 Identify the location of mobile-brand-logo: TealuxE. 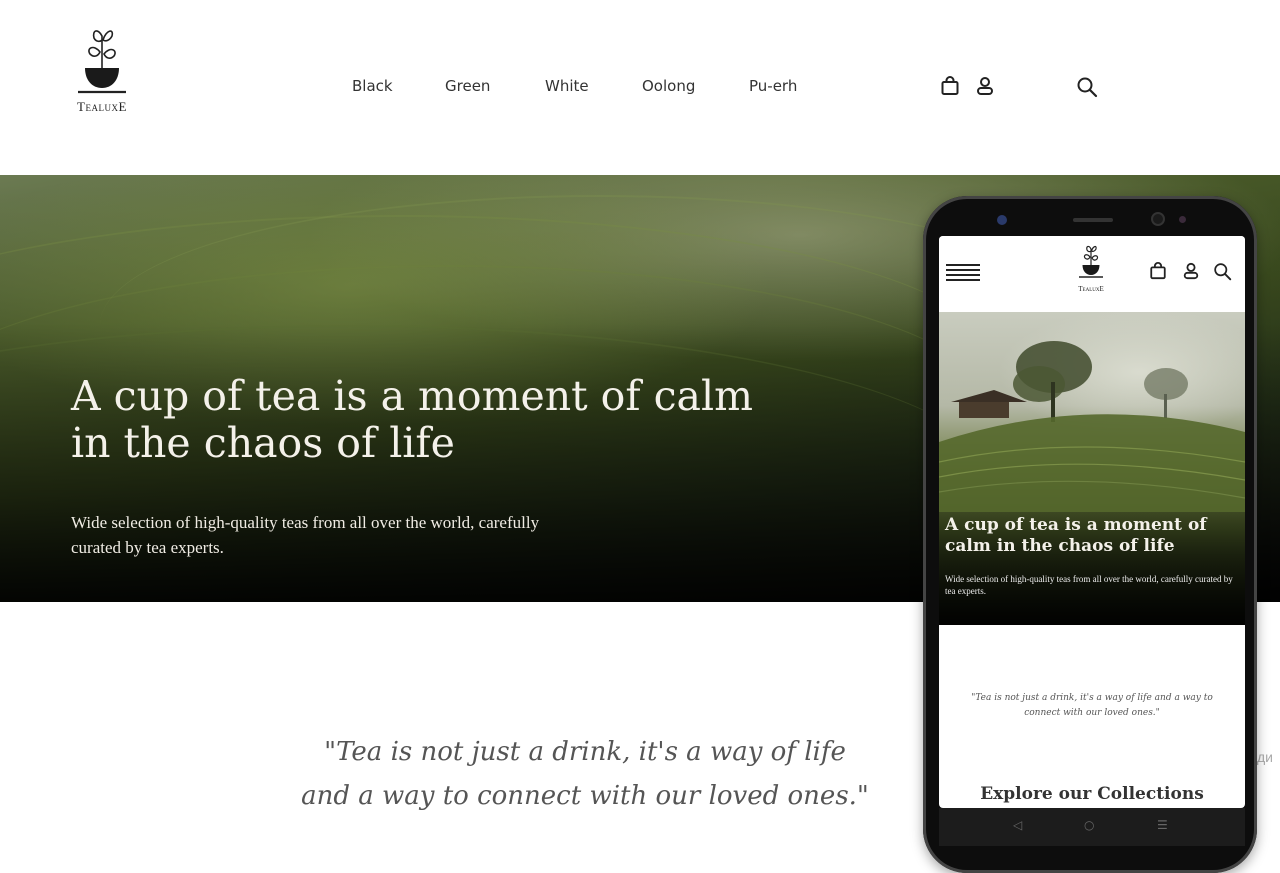
(1091, 268).